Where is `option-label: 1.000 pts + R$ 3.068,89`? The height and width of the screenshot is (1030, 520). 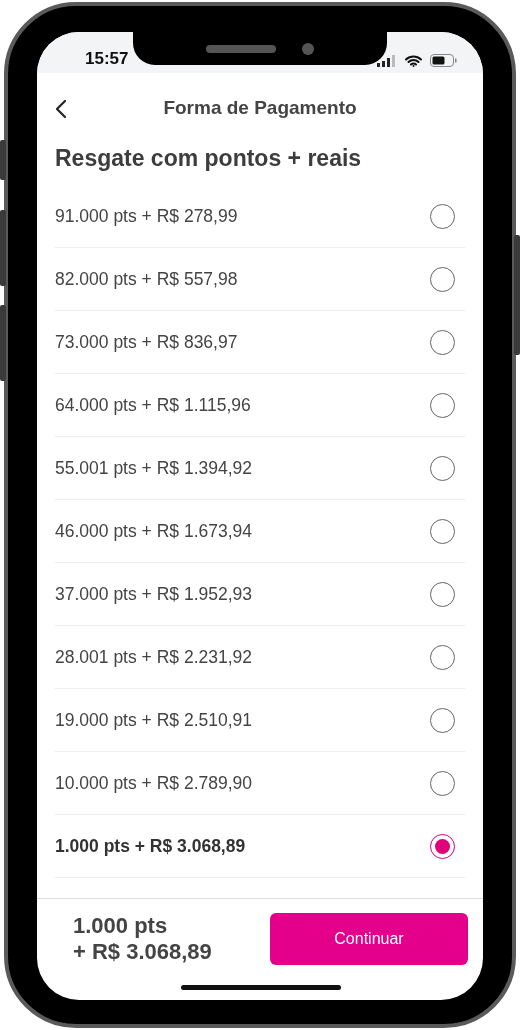
option-label: 1.000 pts + R$ 3.068,89 is located at coordinates (150, 846).